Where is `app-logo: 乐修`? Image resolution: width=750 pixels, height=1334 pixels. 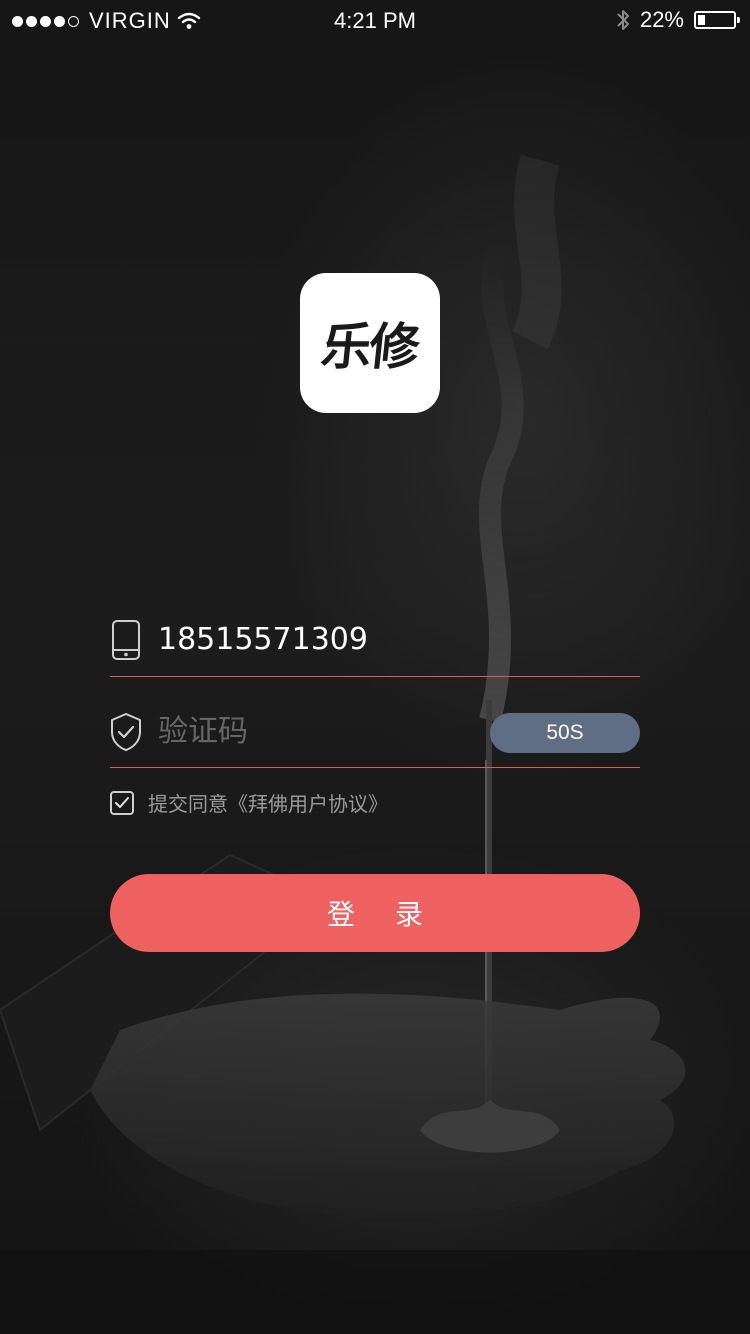 app-logo: 乐修 is located at coordinates (370, 343).